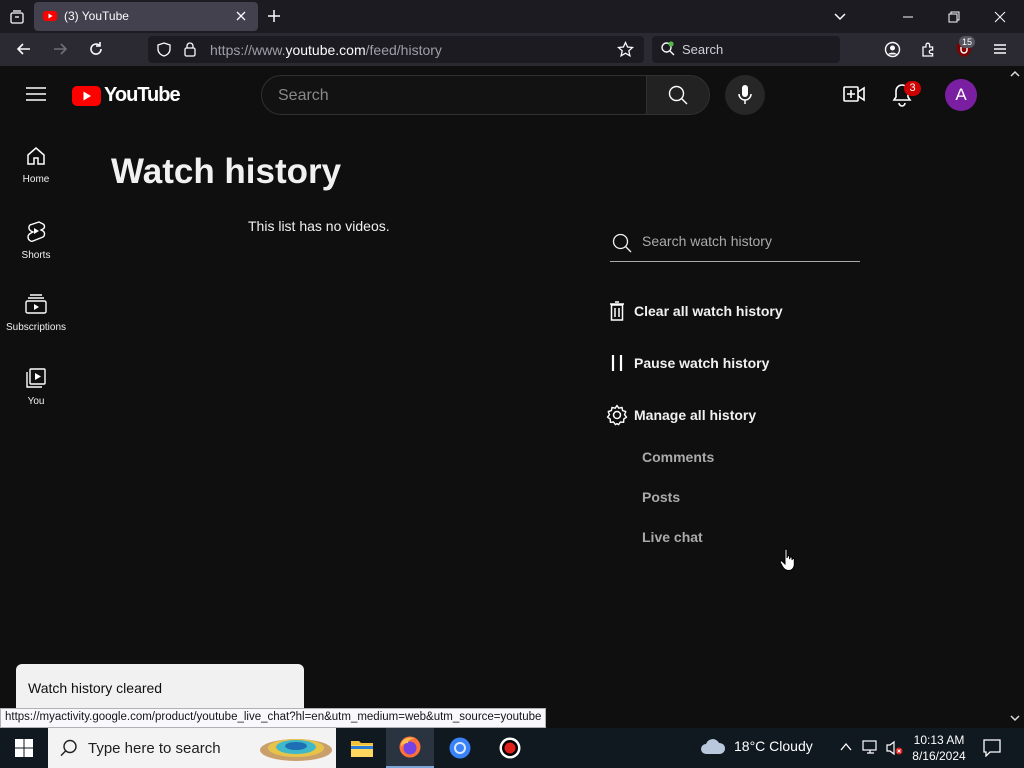 The height and width of the screenshot is (768, 1024). Describe the element at coordinates (1015, 718) in the screenshot. I see `scroll-down-arrow-icon` at that location.